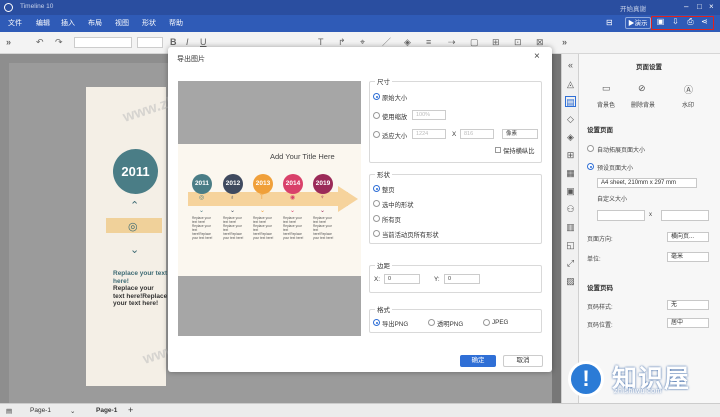 Image resolution: width=720 pixels, height=417 pixels. Describe the element at coordinates (106, 410) in the screenshot. I see `page-tab-active: Page-1` at that location.